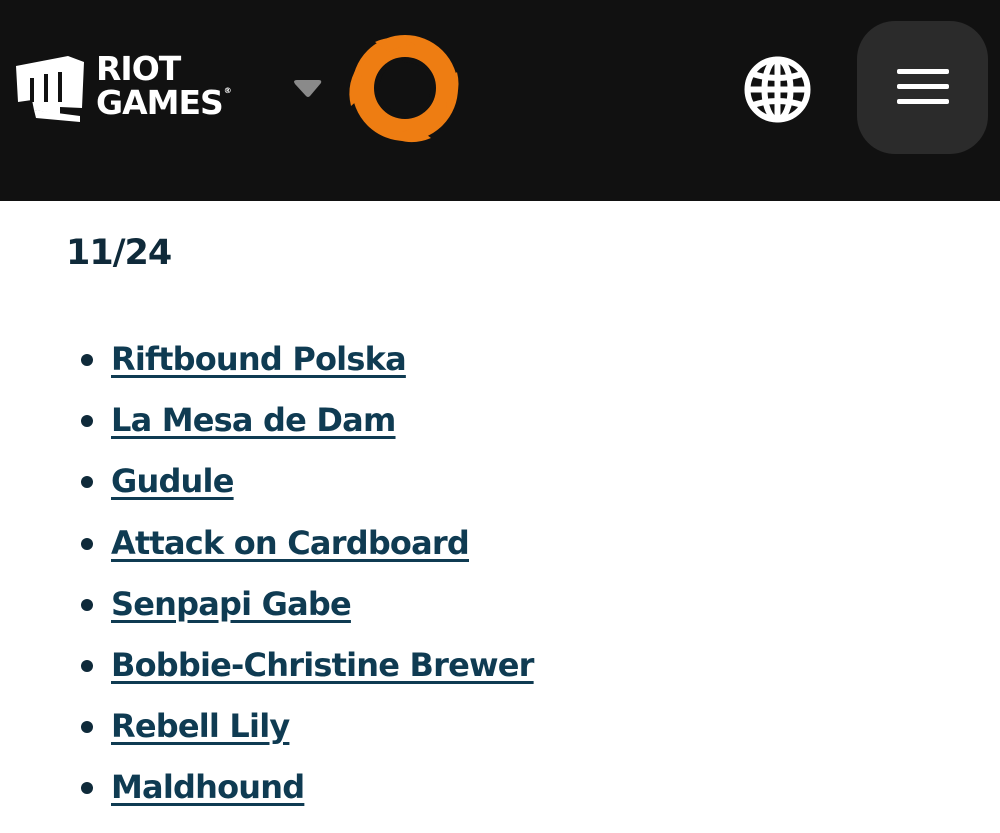 This screenshot has width=1000, height=833. Describe the element at coordinates (208, 787) in the screenshot. I see `creator-link: Maldhound` at that location.